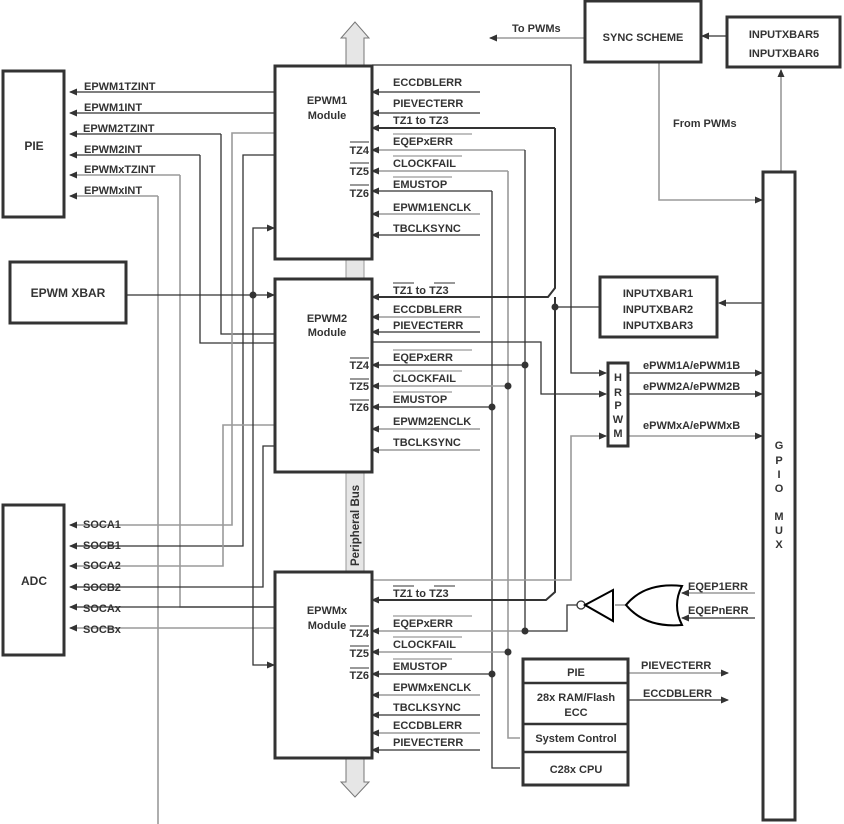 This screenshot has height=824, width=844. Describe the element at coordinates (643, 38) in the screenshot. I see `sync-scheme-label: SYNC SCHEME` at that location.